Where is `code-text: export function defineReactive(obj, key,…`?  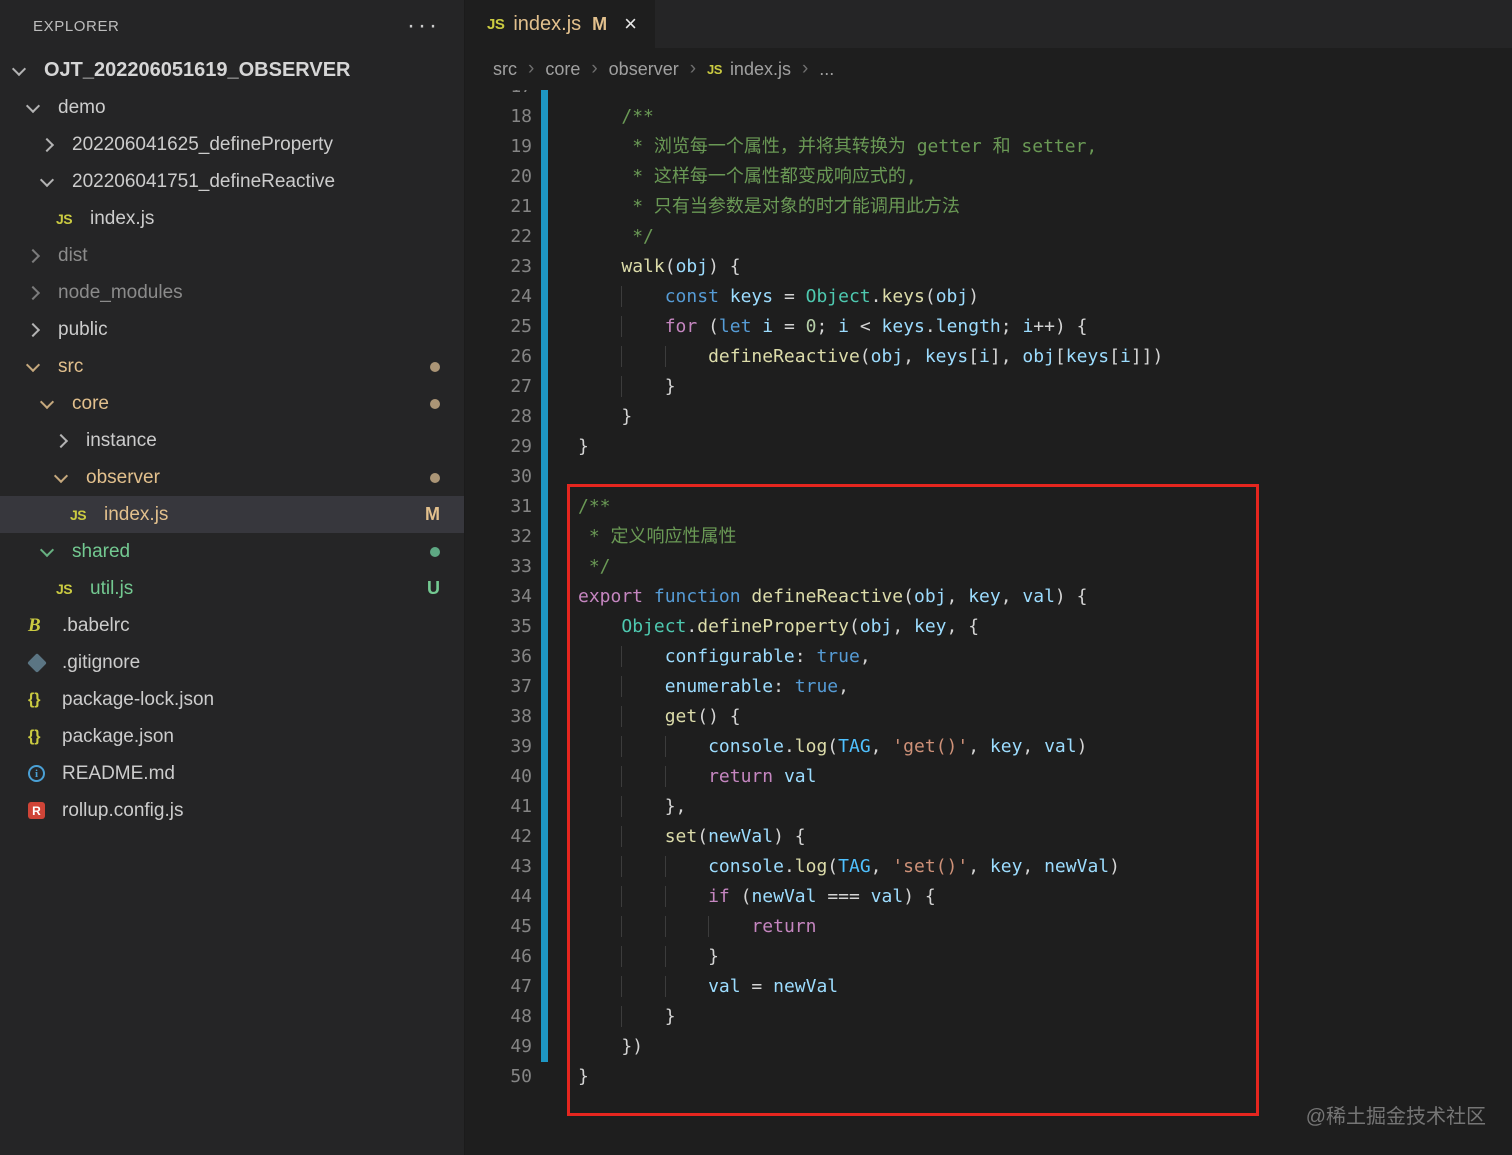 code-text: export function defineReactive(obj, key,… is located at coordinates (833, 596).